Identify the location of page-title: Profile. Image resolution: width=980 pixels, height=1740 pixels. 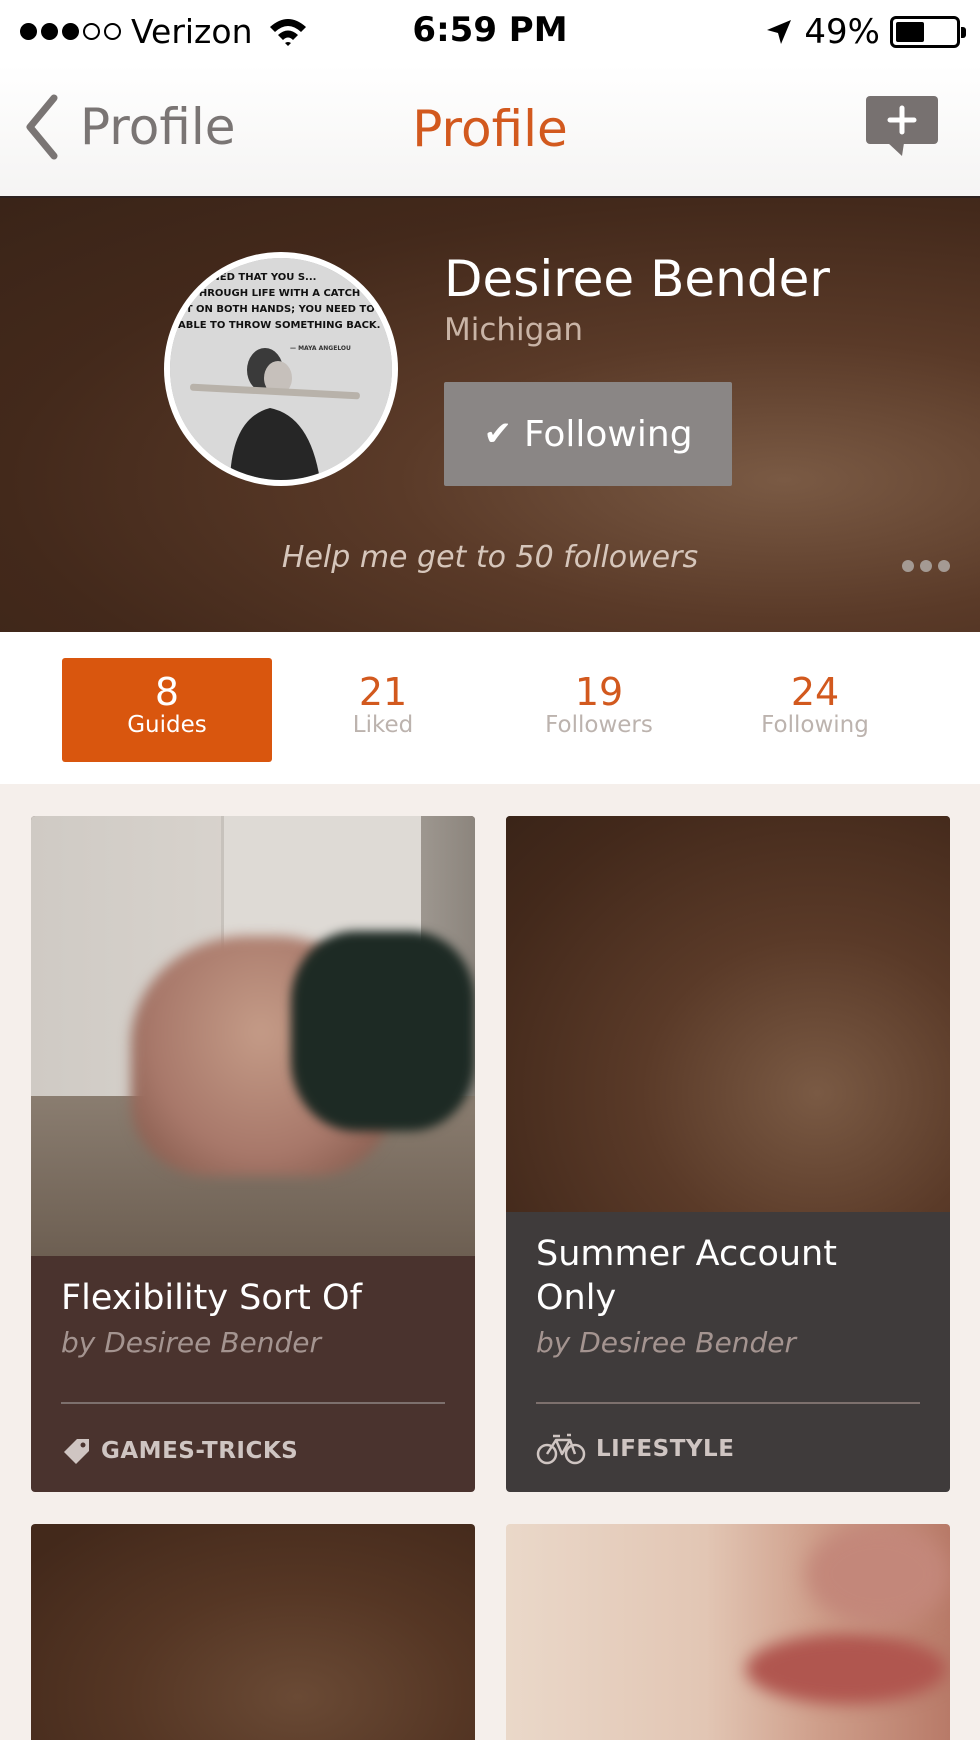
(490, 129).